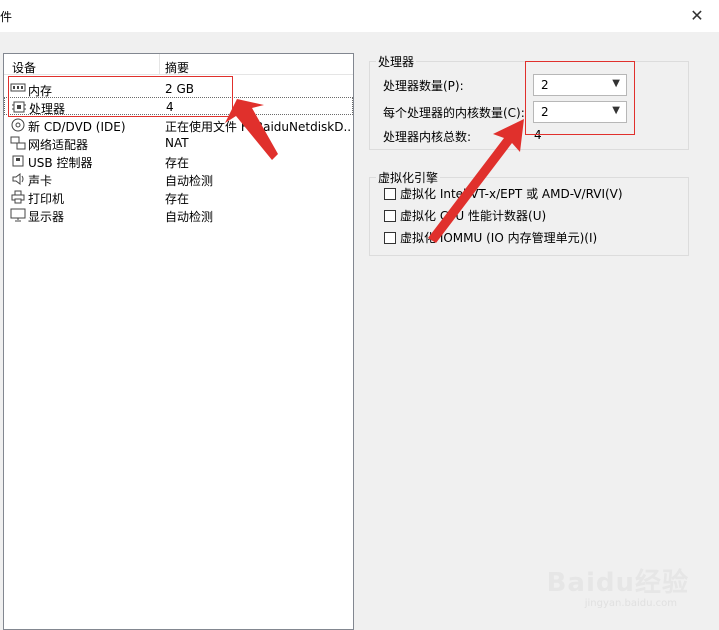 Image resolution: width=719 pixels, height=630 pixels. What do you see at coordinates (617, 583) in the screenshot?
I see `watermark-logo: Baidu经验` at bounding box center [617, 583].